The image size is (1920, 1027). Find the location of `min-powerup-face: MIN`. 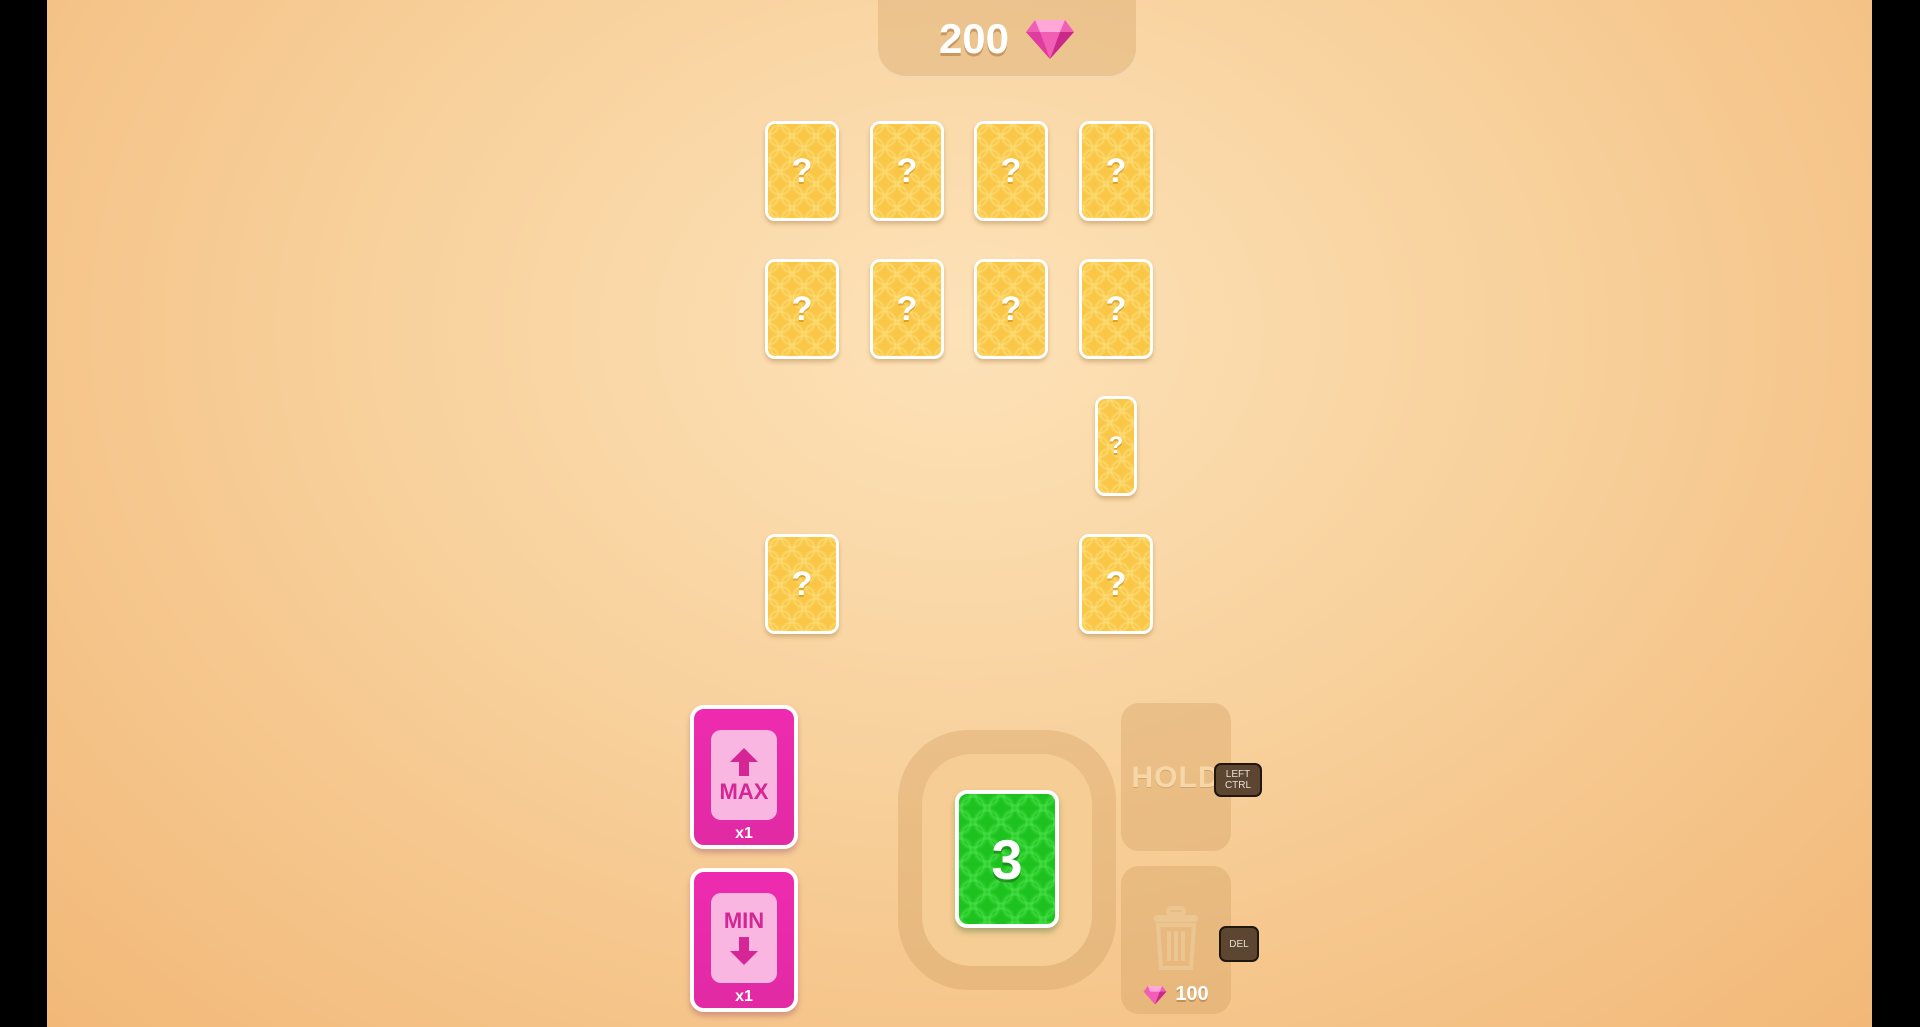

min-powerup-face: MIN is located at coordinates (744, 938).